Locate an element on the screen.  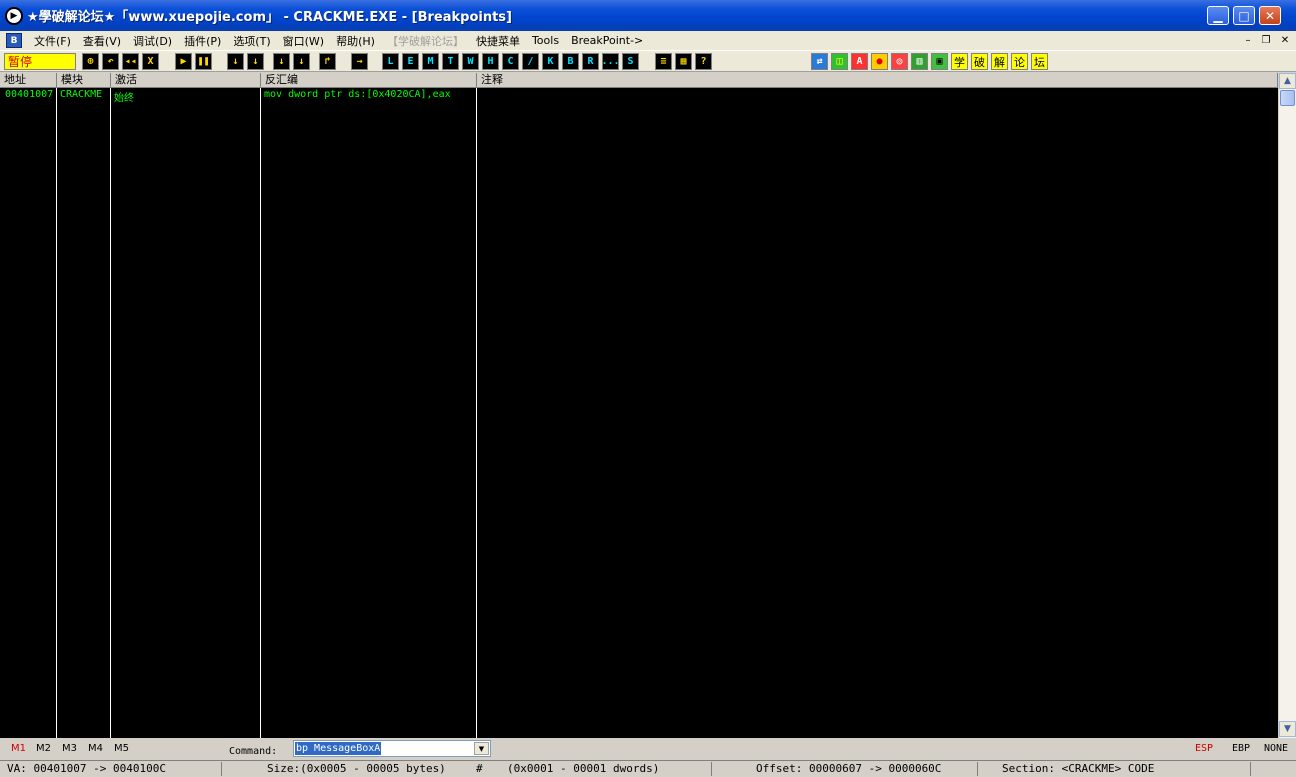
close-program-icon: X is located at coordinates (150, 61).